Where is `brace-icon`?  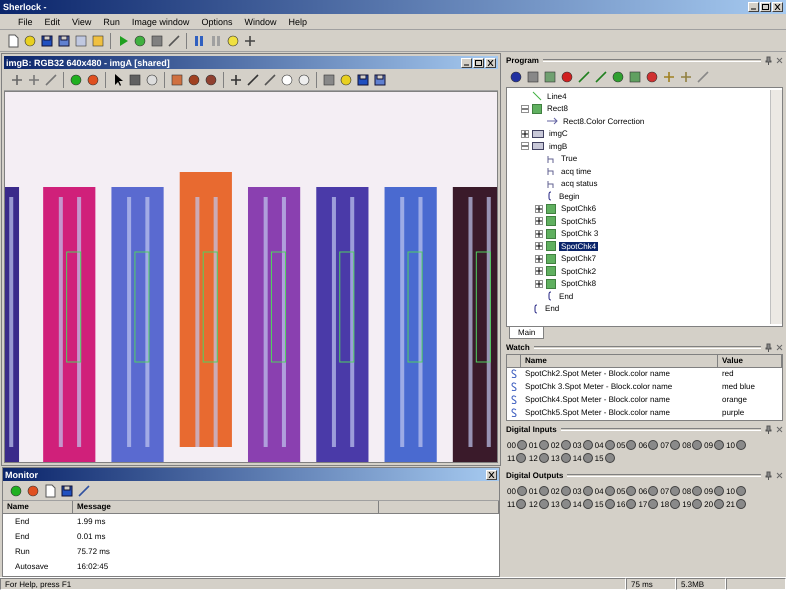 brace-icon is located at coordinates (536, 309).